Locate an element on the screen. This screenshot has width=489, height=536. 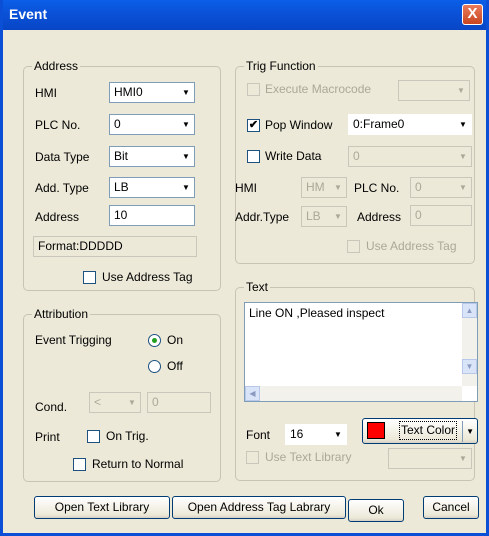
text-content-area: Line ON ,Pleased inspect ▲ ▼ ◀ is located at coordinates (361, 352).